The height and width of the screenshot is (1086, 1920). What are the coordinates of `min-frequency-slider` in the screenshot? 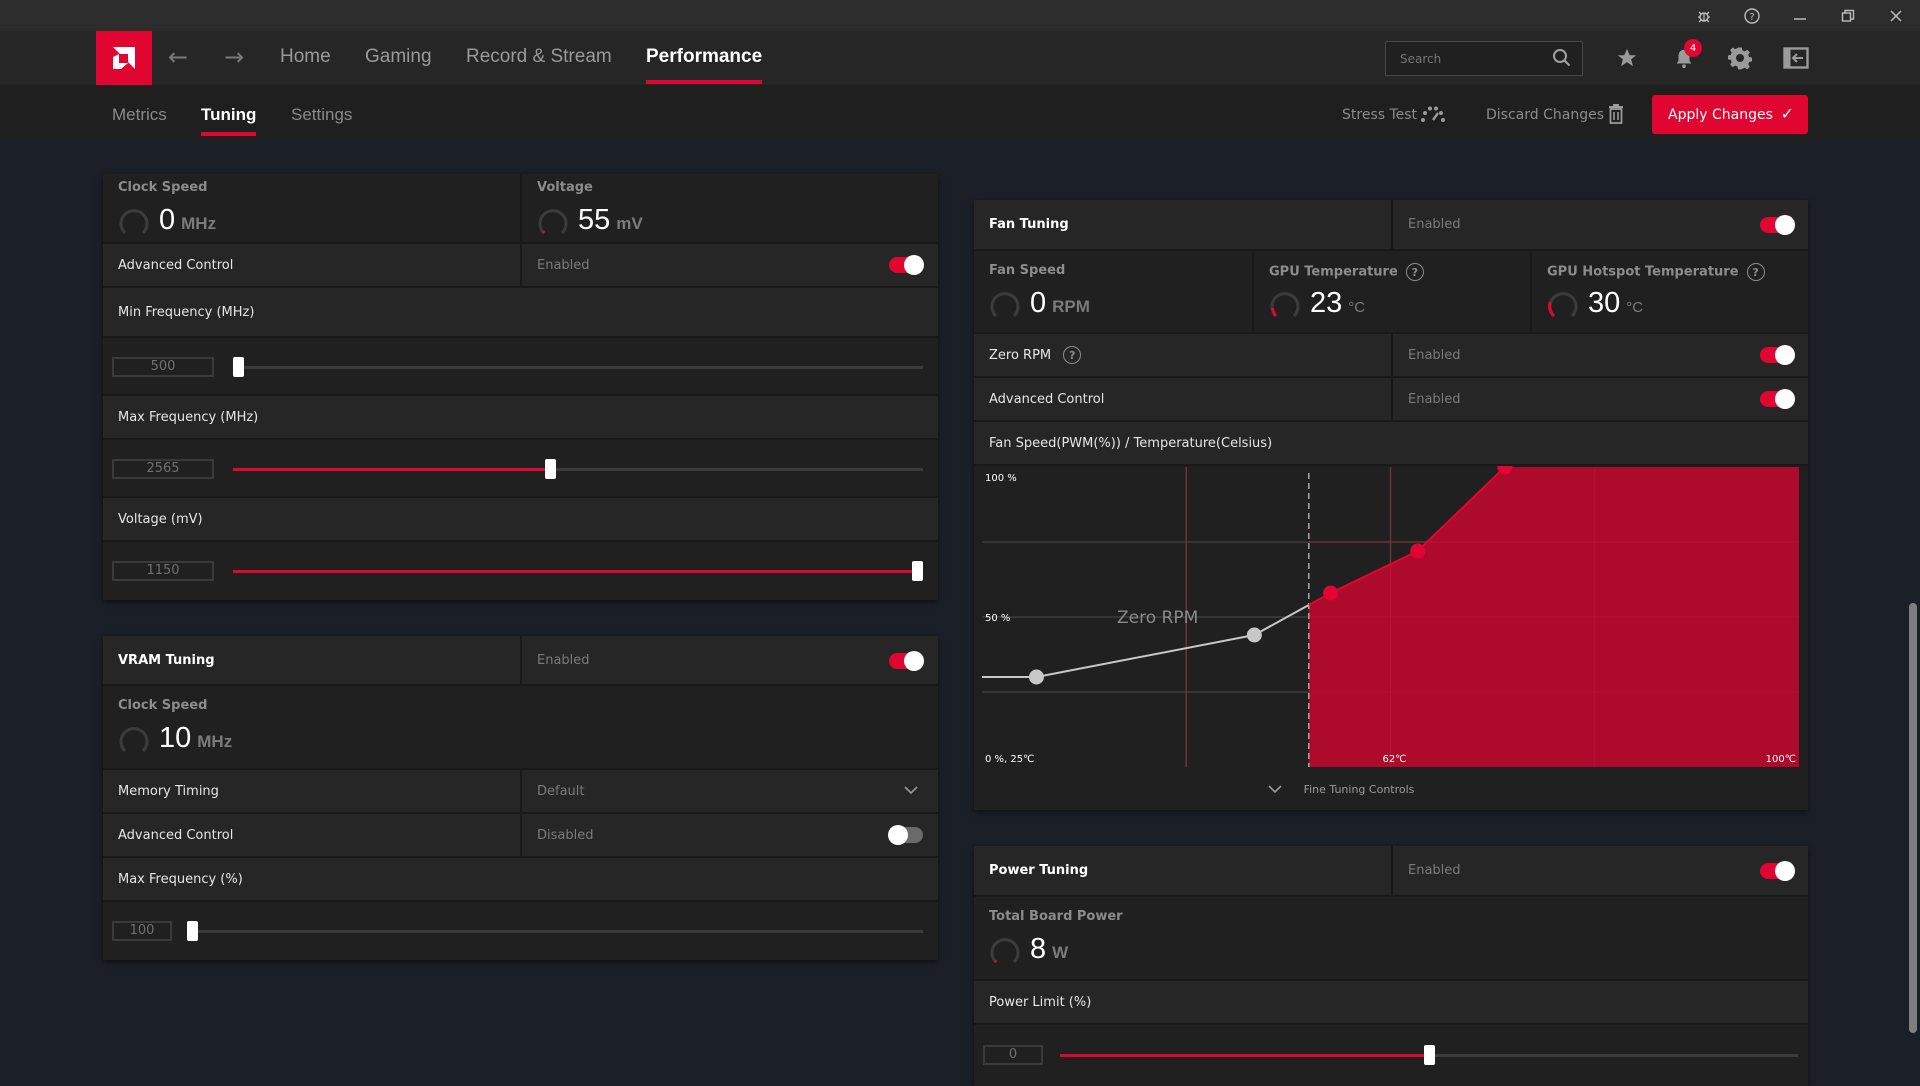 It's located at (578, 367).